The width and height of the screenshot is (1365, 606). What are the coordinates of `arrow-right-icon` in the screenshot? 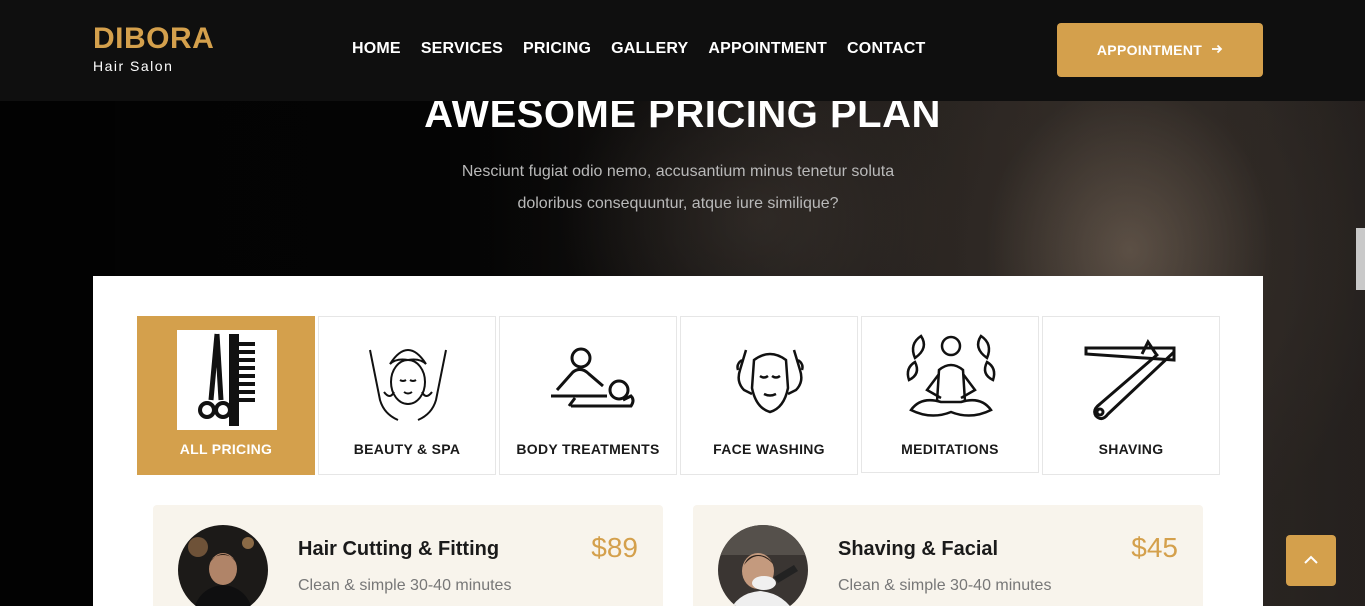 It's located at (1217, 50).